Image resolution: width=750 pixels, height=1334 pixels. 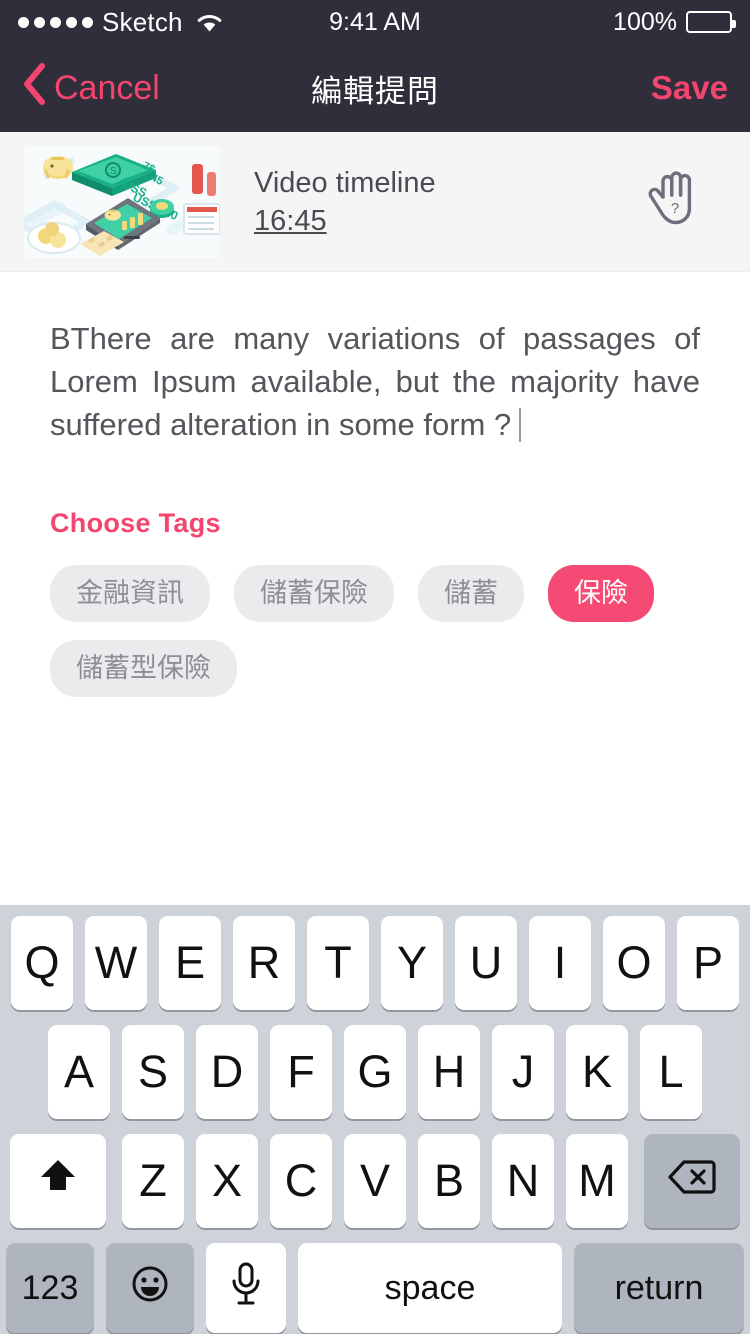 I want to click on key-f: F, so click(x=301, y=1072).